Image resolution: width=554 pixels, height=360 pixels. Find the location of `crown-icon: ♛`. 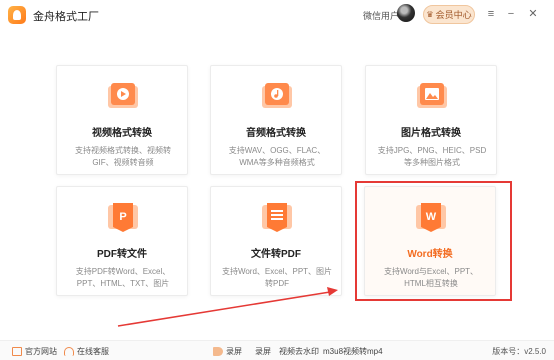

crown-icon: ♛ is located at coordinates (430, 14).